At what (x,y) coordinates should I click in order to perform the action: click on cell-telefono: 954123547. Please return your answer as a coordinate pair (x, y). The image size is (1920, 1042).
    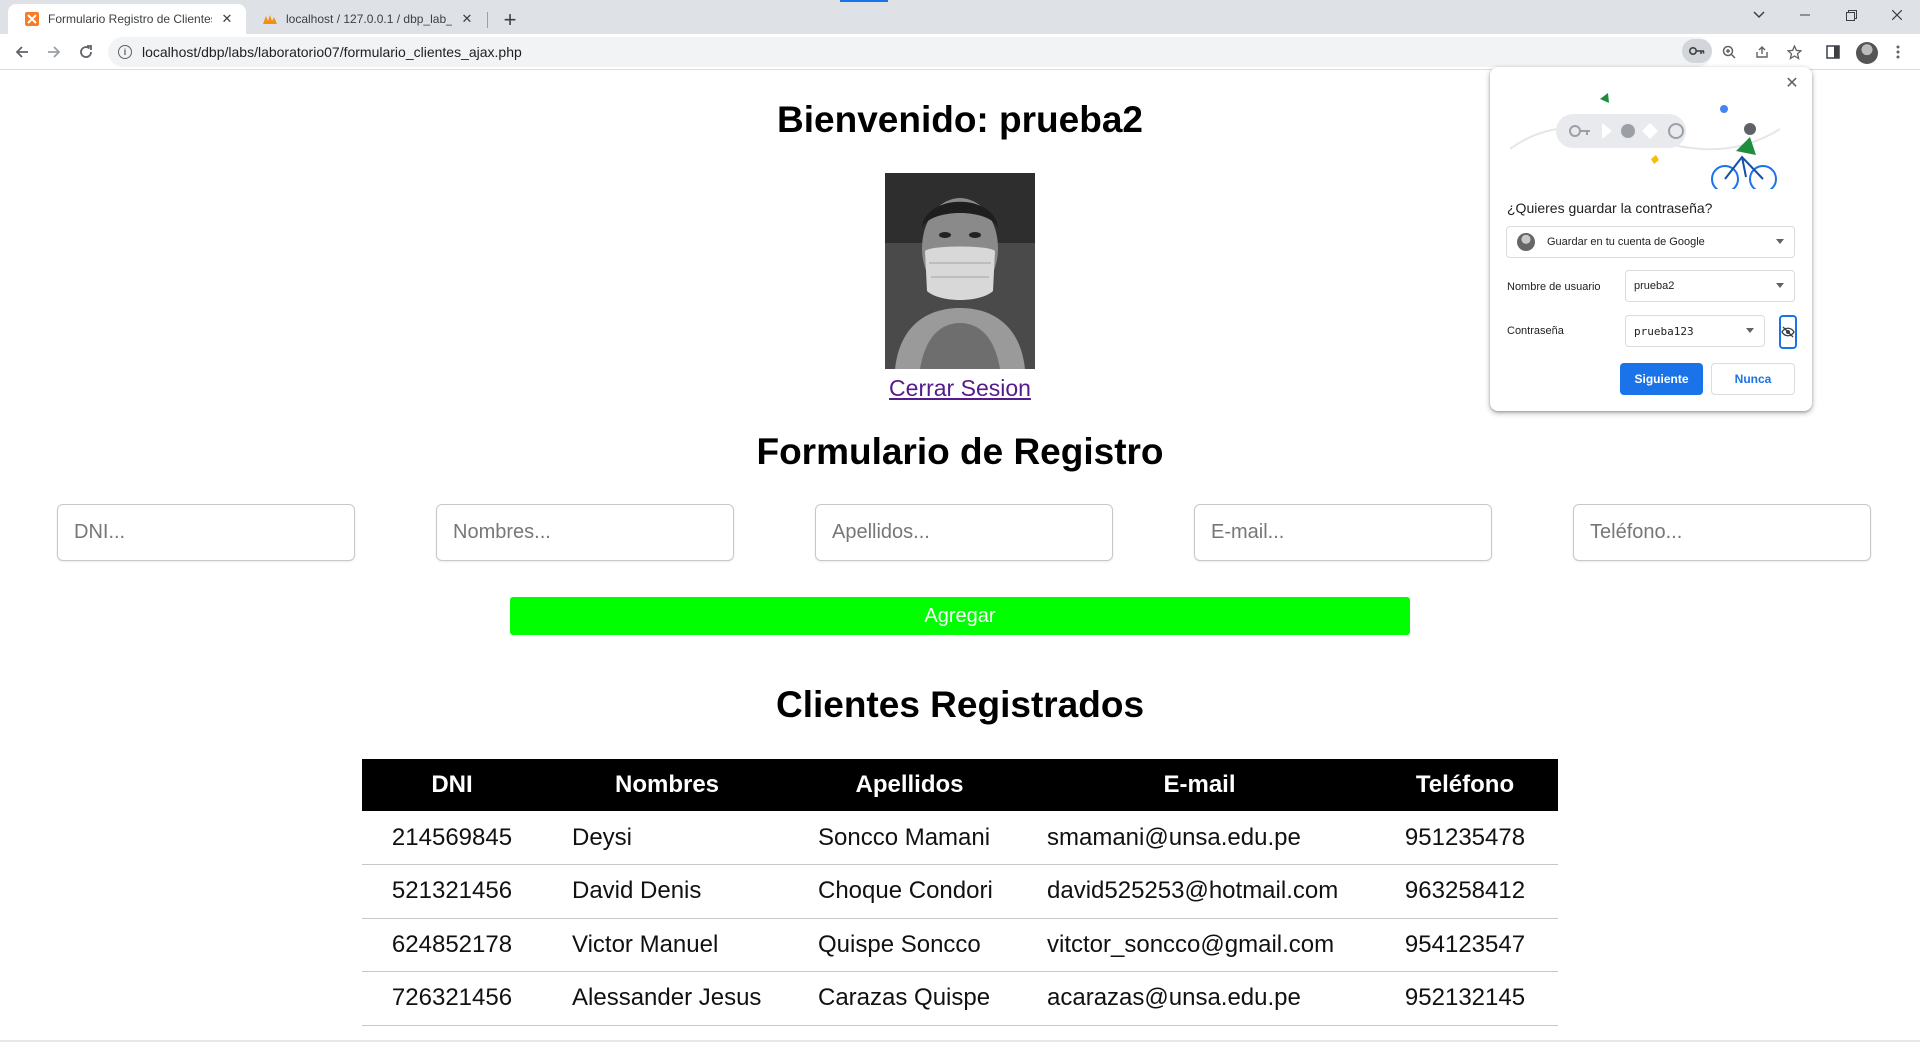
    Looking at the image, I should click on (1465, 945).